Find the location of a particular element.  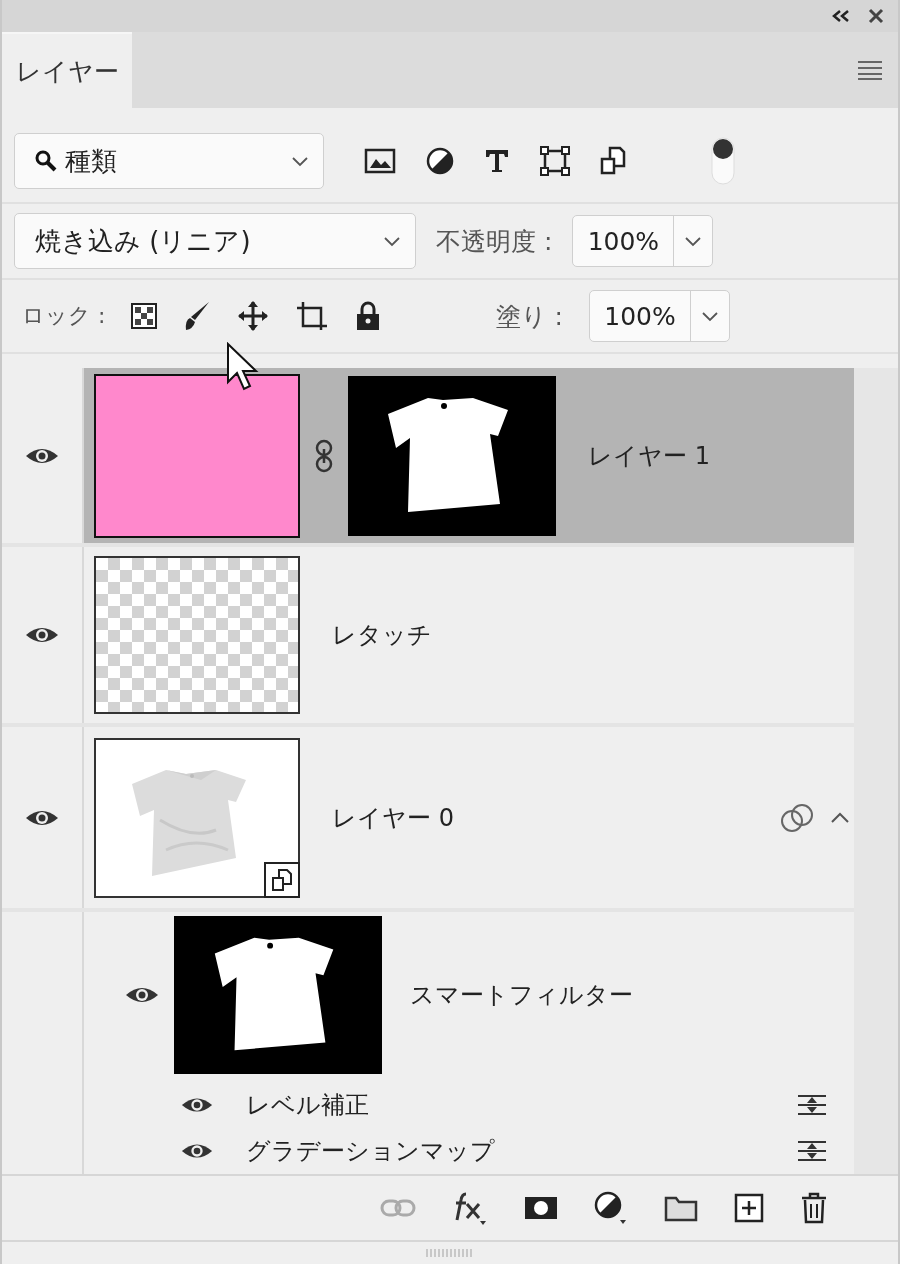

menu-icon is located at coordinates (870, 70).